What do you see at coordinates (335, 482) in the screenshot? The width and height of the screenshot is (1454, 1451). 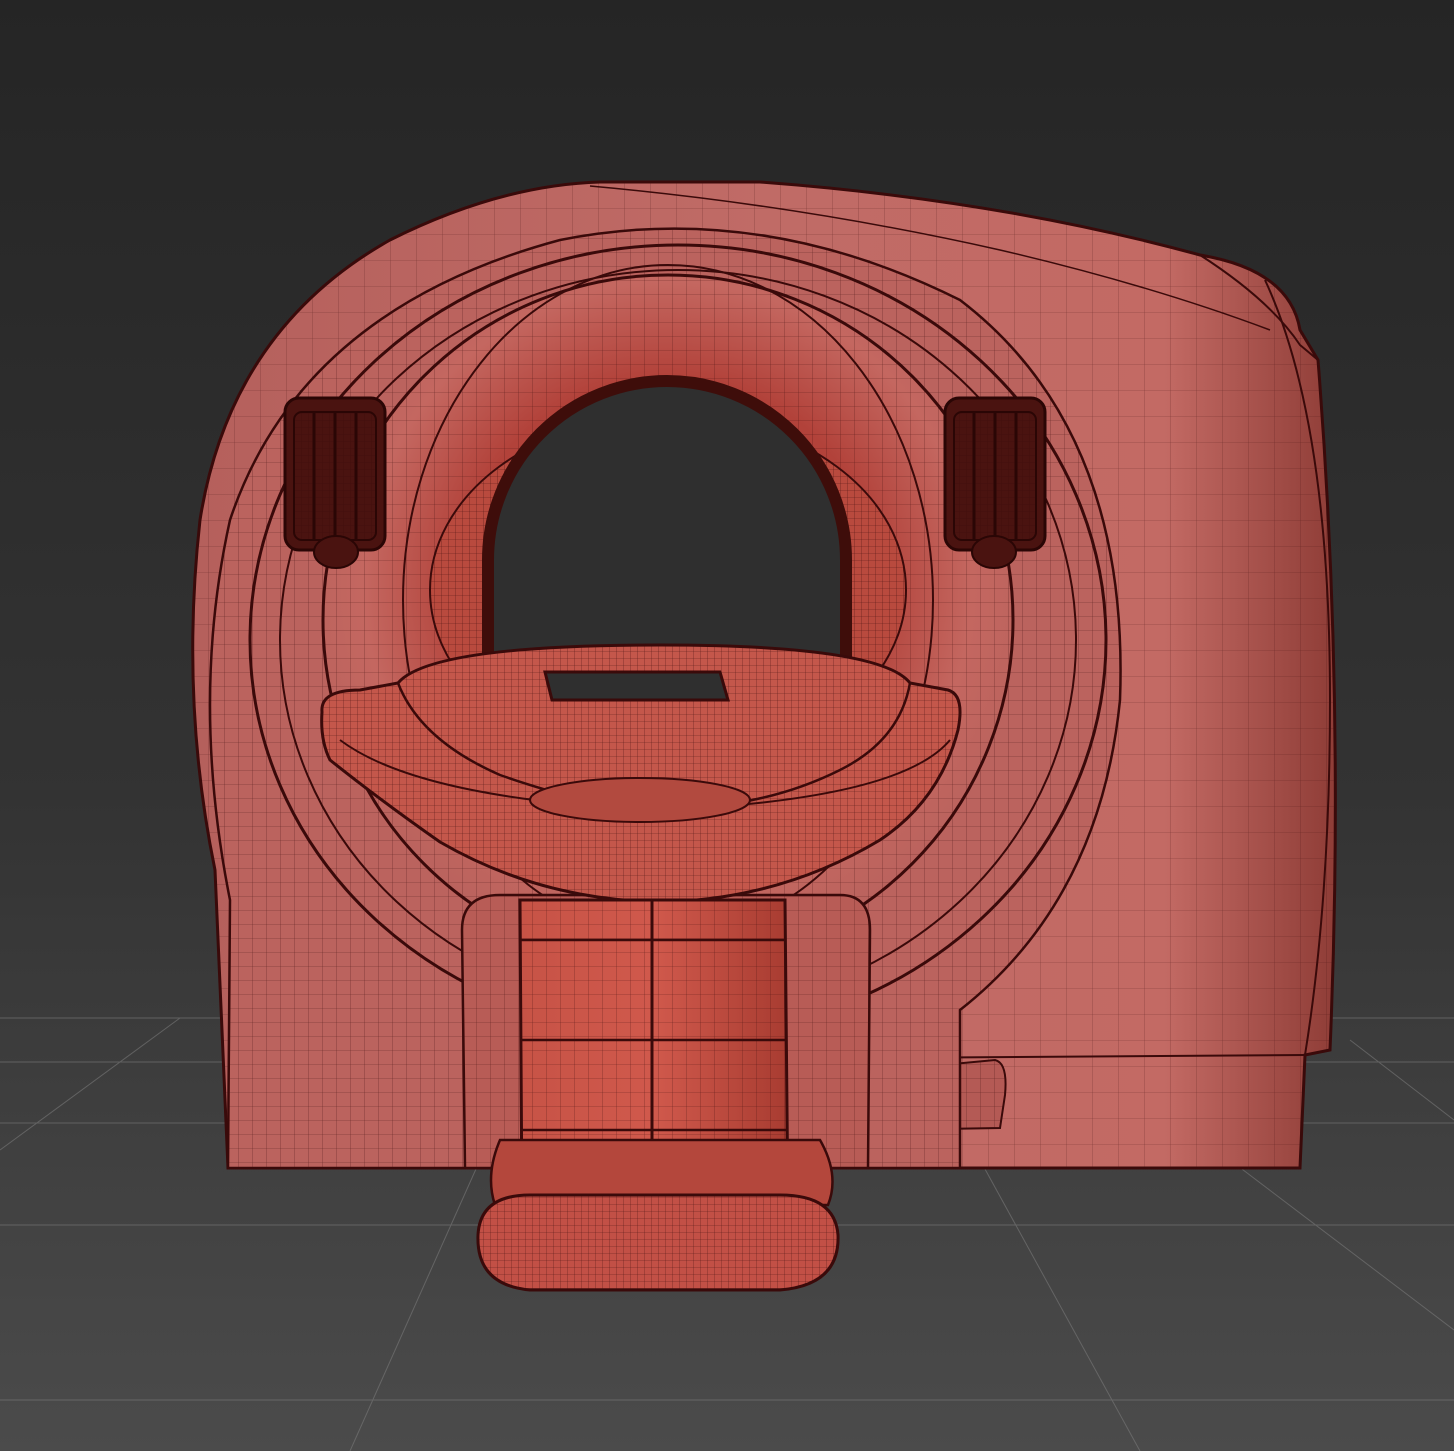 I see `gantry-handle-left` at bounding box center [335, 482].